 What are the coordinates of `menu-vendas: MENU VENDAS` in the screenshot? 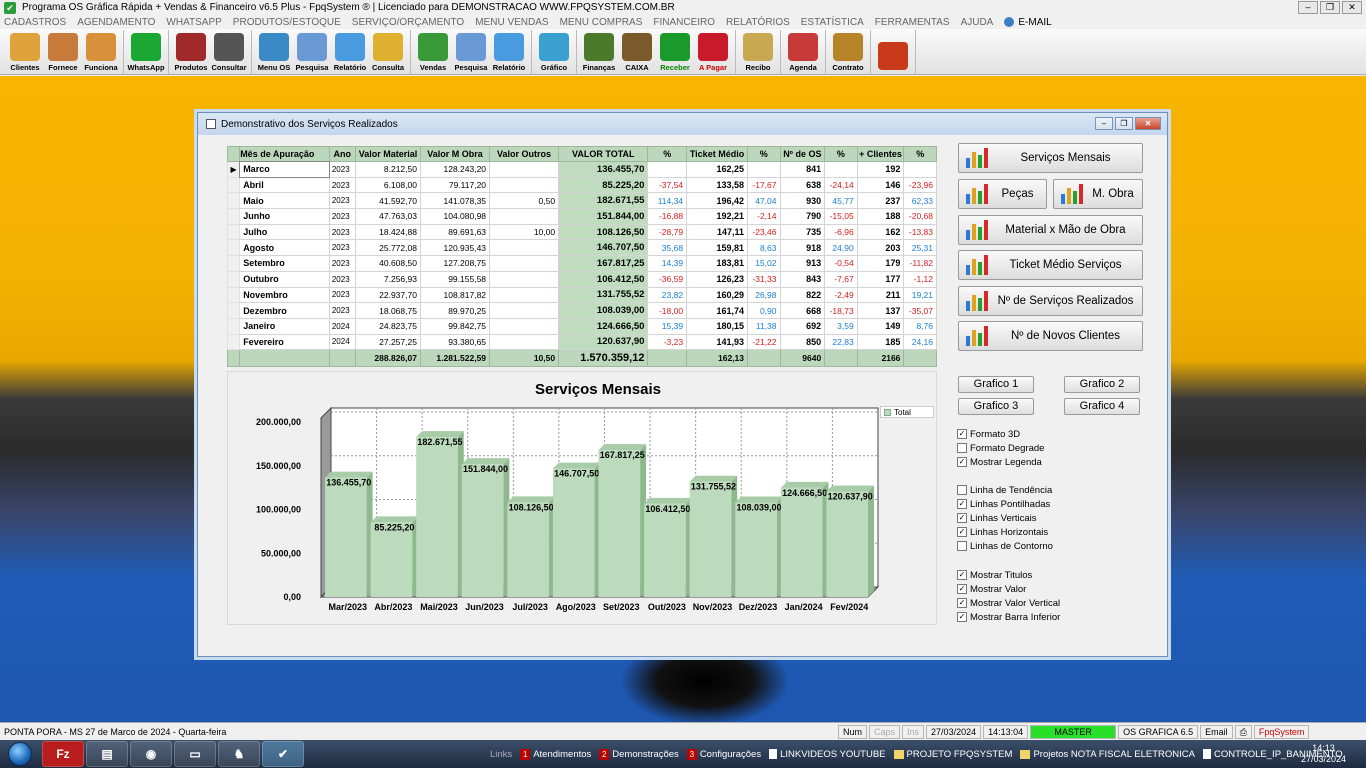 It's located at (511, 22).